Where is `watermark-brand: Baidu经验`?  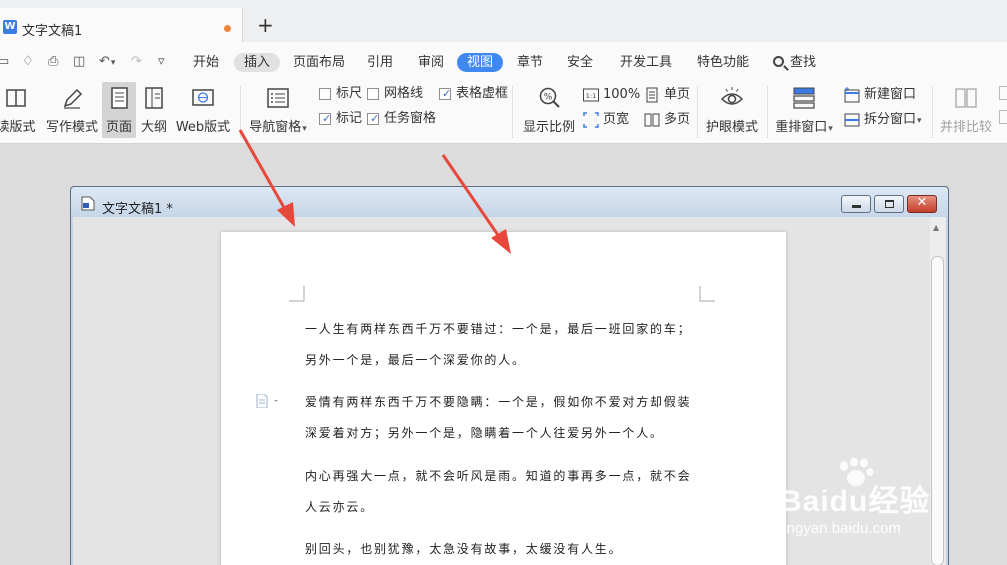 watermark-brand: Baidu经验 is located at coordinates (855, 501).